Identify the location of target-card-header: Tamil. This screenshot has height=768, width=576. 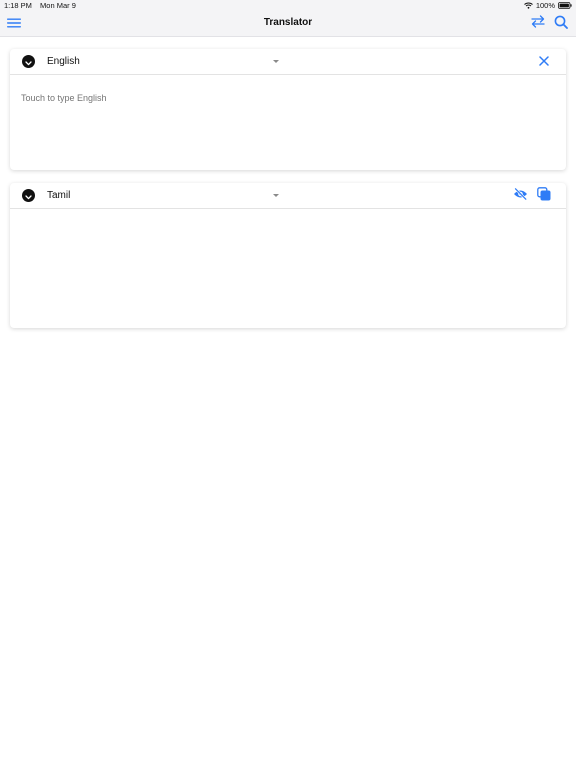
(288, 196).